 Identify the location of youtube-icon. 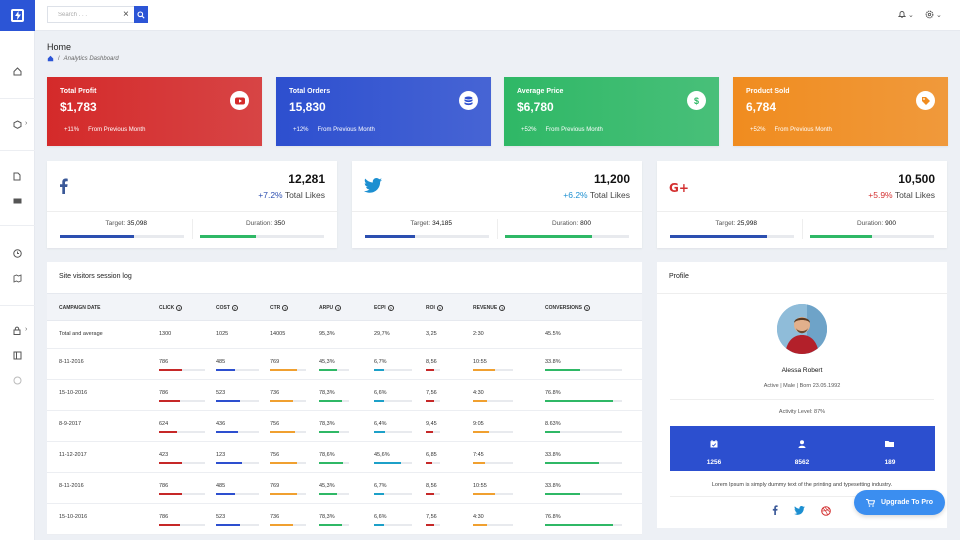
(239, 100).